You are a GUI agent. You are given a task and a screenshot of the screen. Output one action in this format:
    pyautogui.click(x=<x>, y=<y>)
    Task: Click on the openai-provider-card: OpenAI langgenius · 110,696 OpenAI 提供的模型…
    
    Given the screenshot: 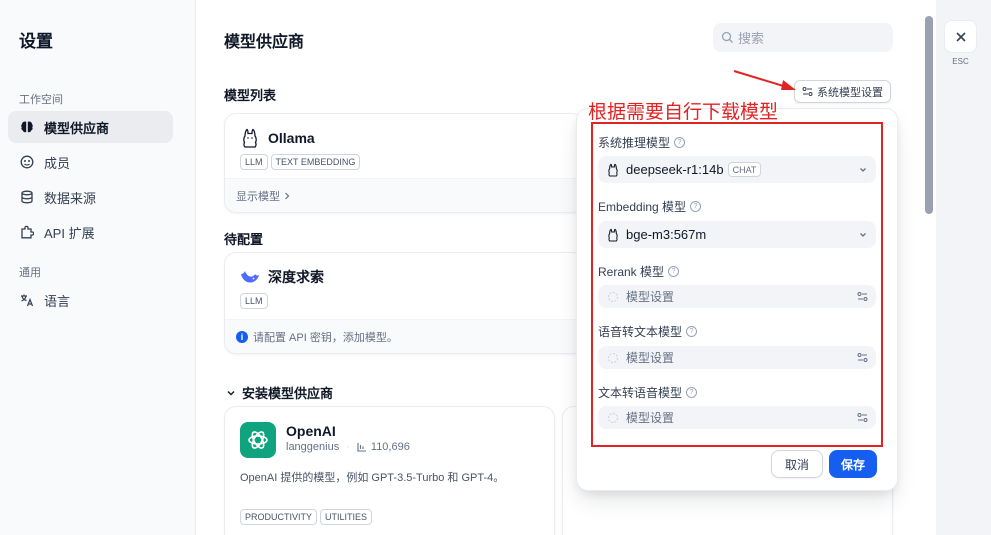 What is the action you would take?
    pyautogui.click(x=389, y=470)
    